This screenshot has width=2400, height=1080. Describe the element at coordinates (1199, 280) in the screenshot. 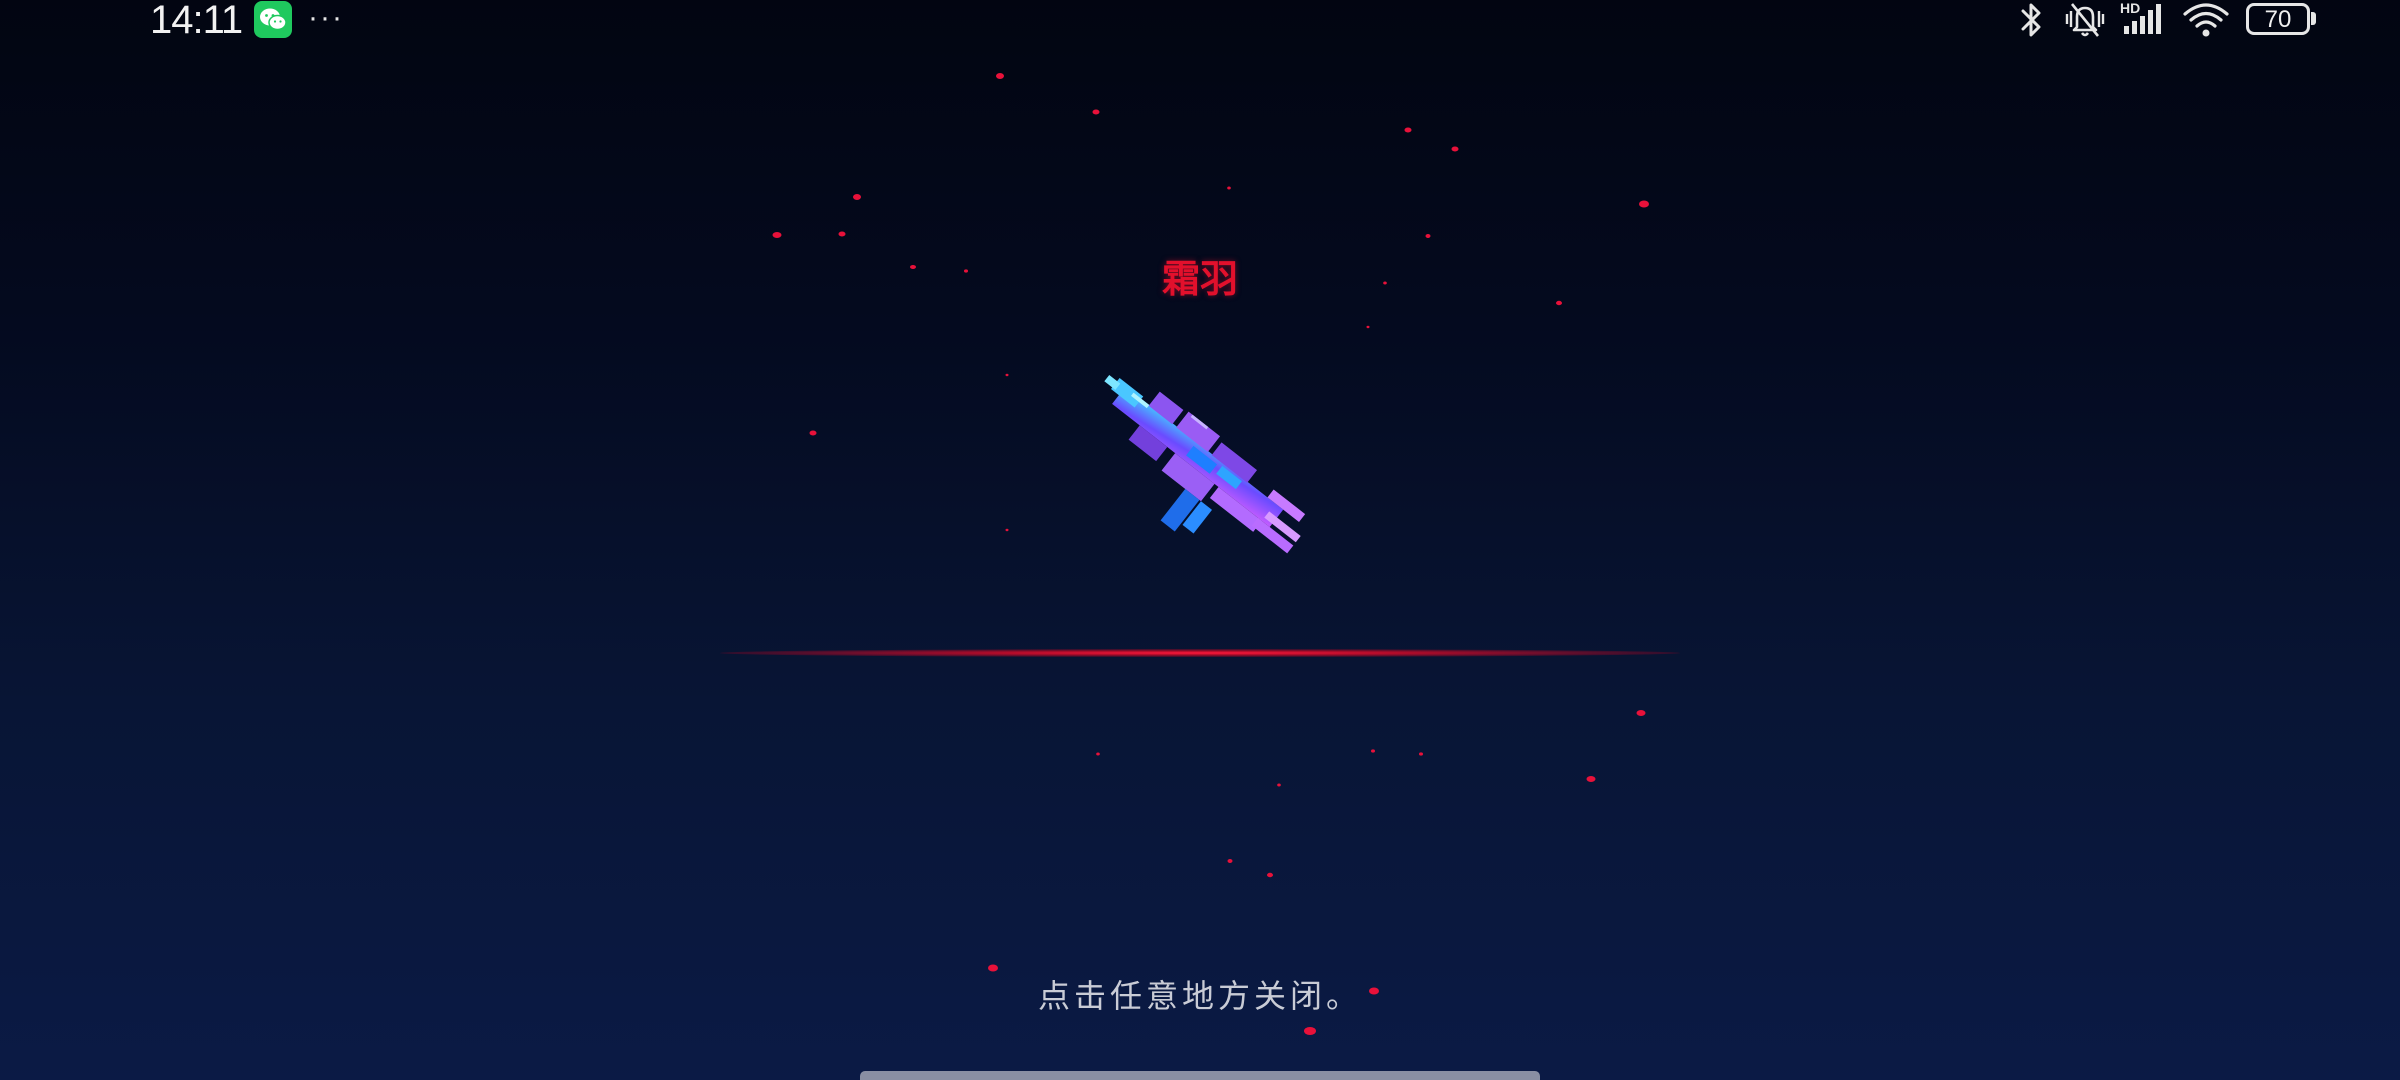

I see `reward-item-name: 霜羽` at that location.